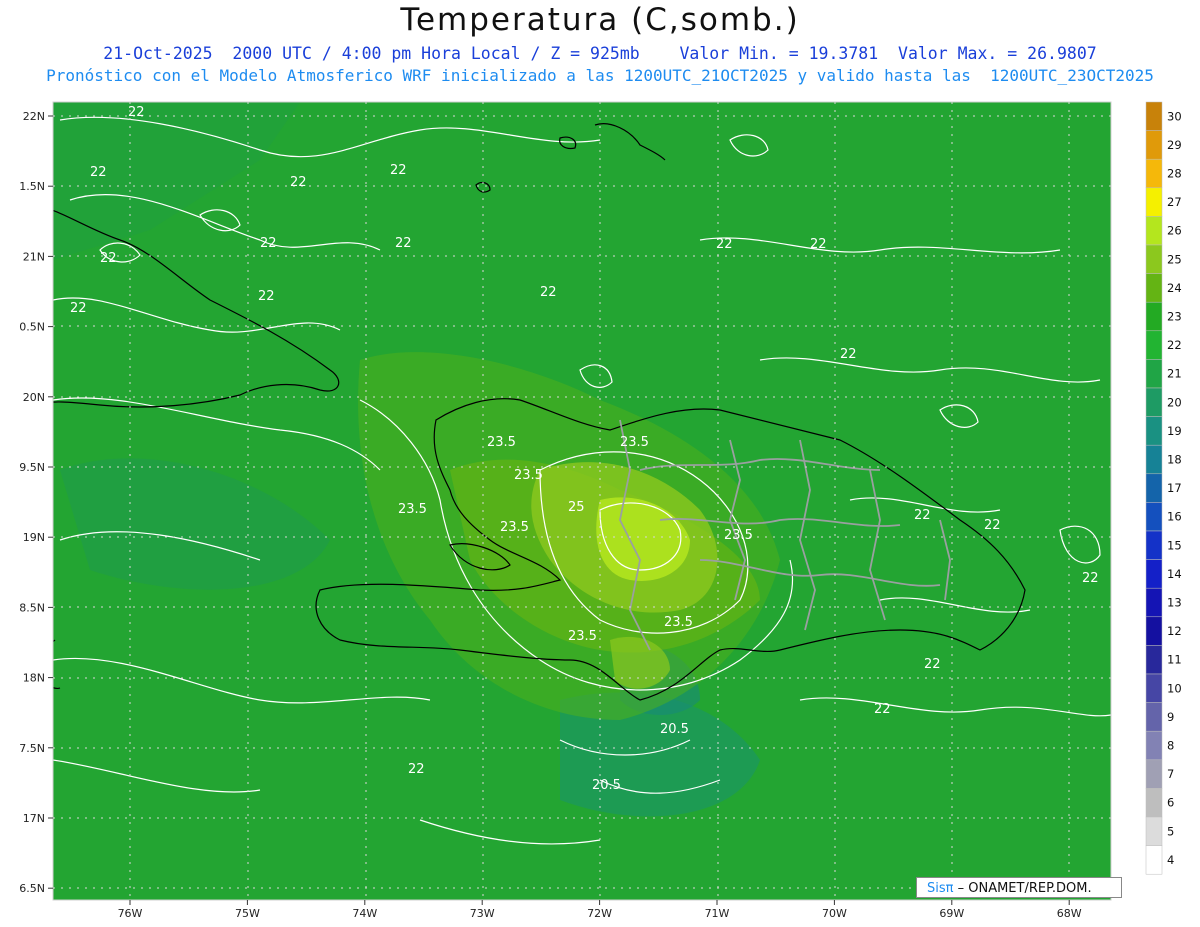  What do you see at coordinates (940, 888) in the screenshot?
I see `sispi-logo: Sisπ` at bounding box center [940, 888].